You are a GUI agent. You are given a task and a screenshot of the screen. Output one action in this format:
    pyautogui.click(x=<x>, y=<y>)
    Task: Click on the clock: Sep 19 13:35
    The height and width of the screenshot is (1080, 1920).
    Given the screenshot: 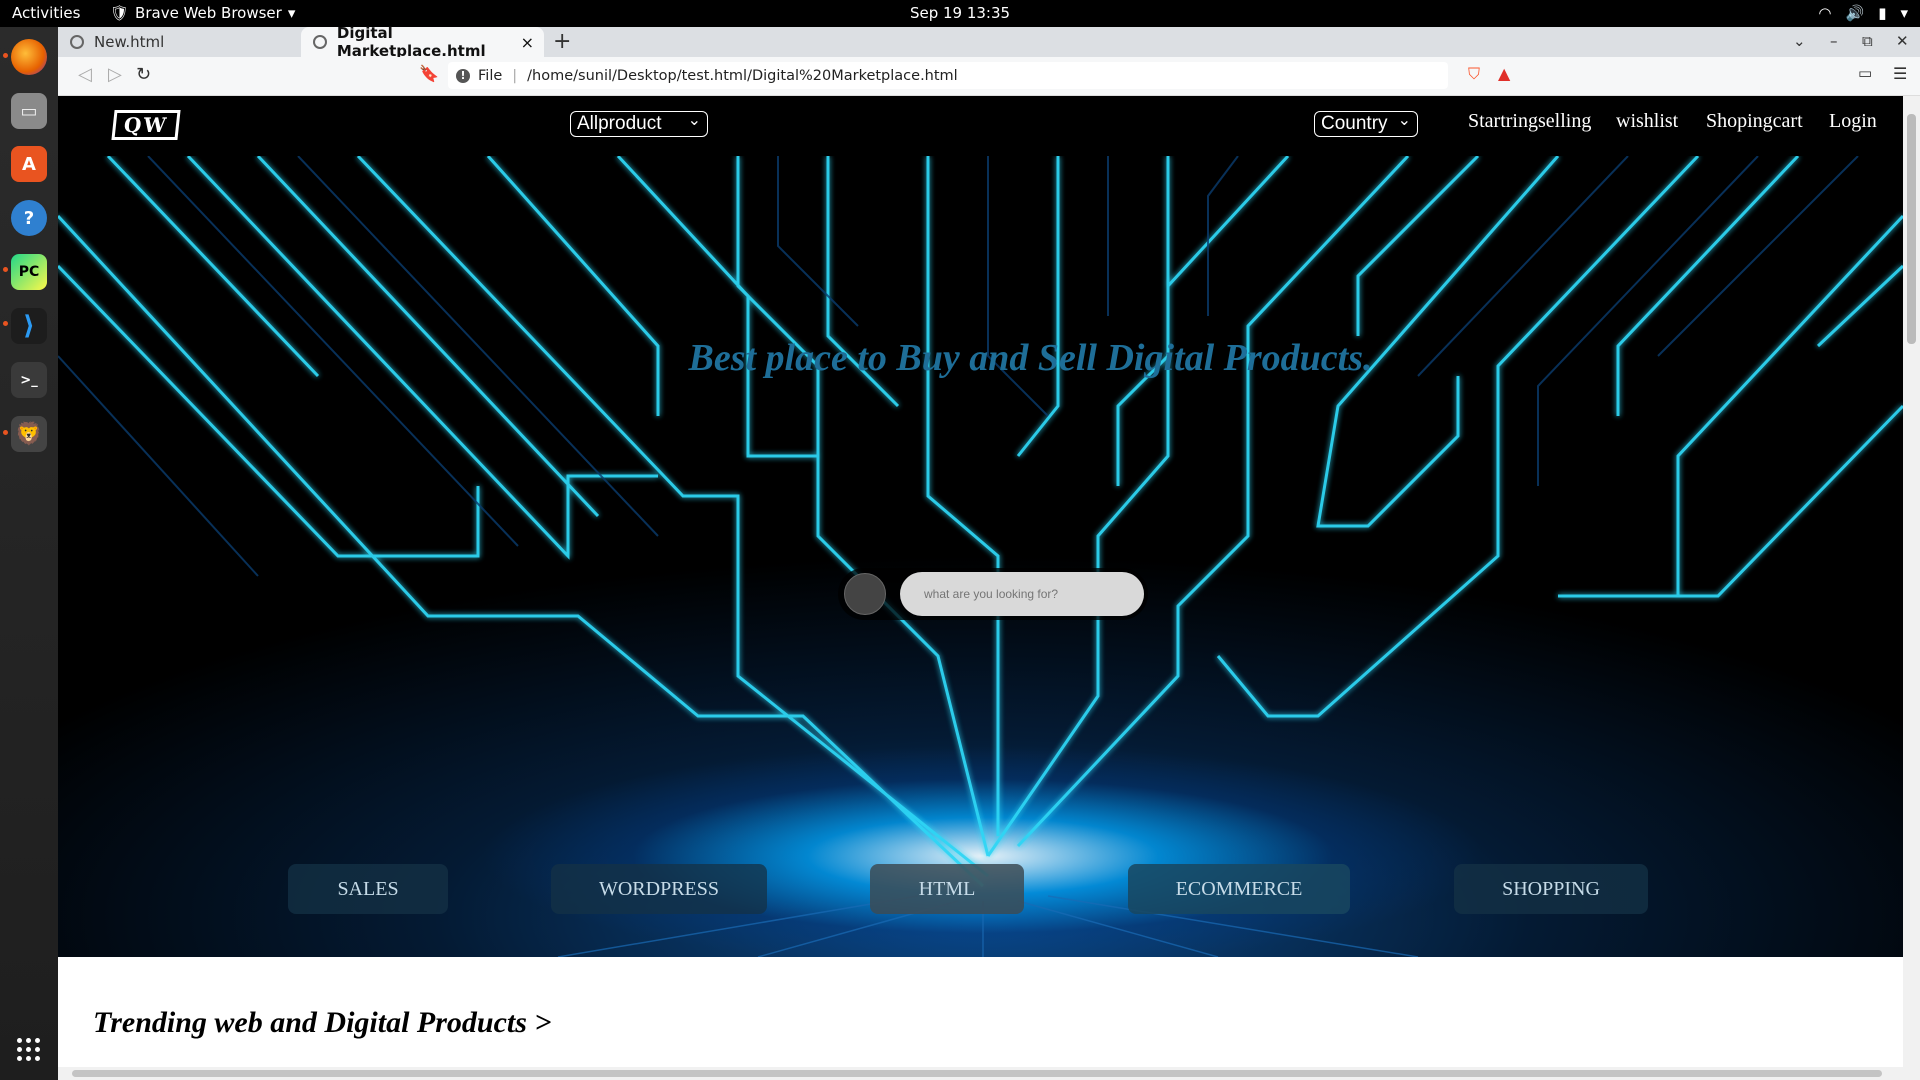 What is the action you would take?
    pyautogui.click(x=960, y=13)
    